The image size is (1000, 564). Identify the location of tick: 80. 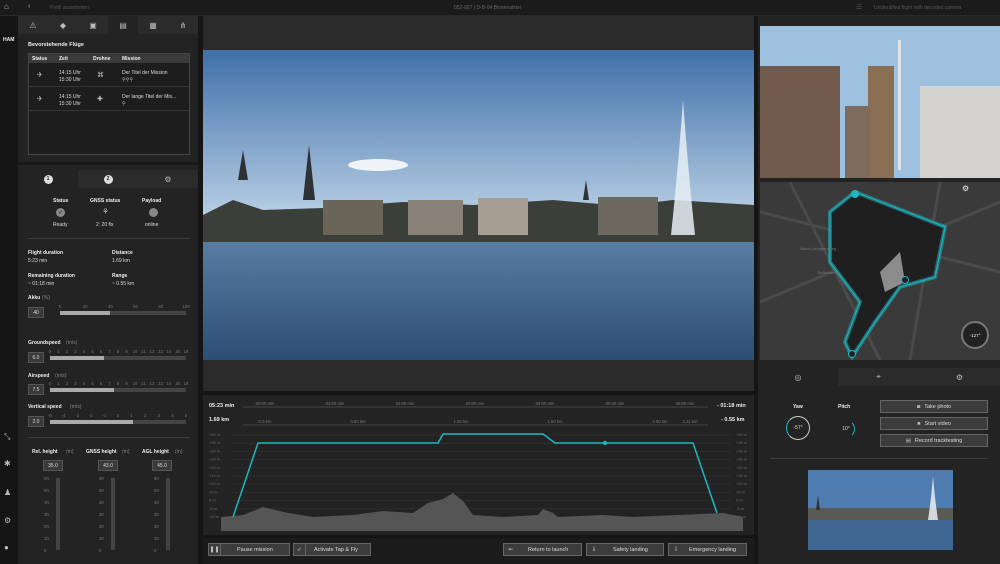
(161, 306).